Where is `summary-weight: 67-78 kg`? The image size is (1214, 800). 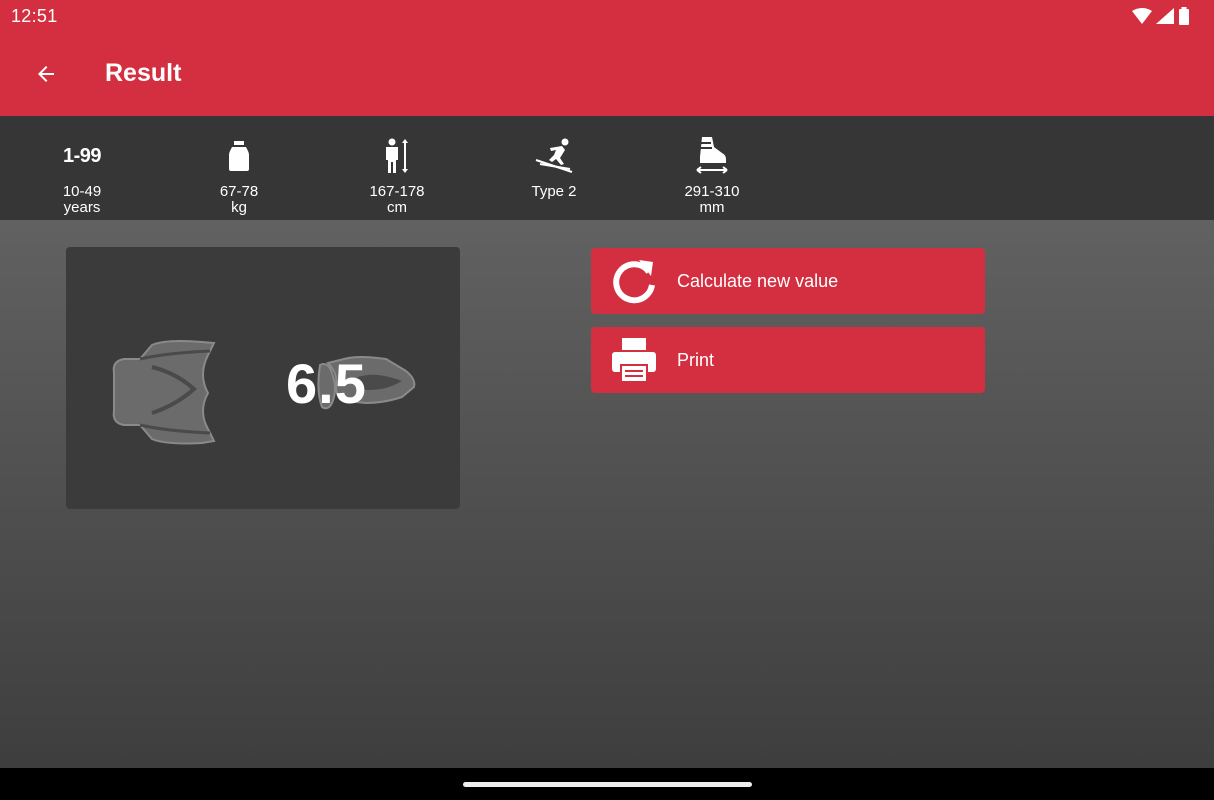
summary-weight: 67-78 kg is located at coordinates (239, 168).